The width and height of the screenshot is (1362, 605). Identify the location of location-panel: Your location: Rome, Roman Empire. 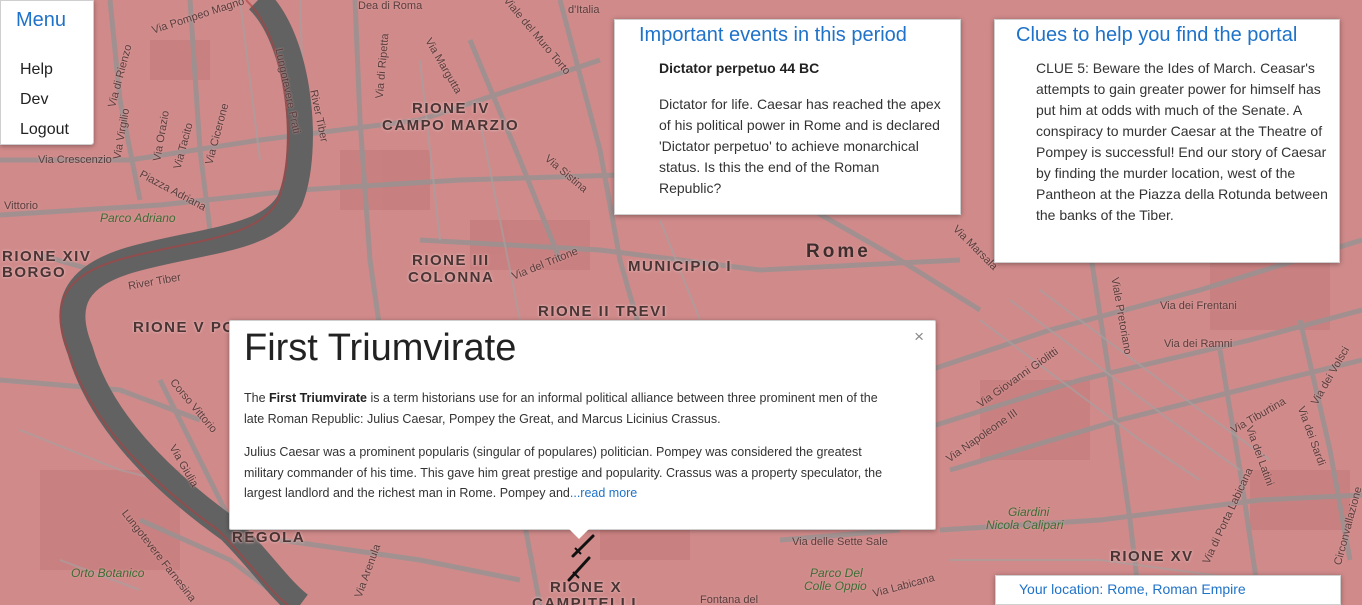
(1168, 590).